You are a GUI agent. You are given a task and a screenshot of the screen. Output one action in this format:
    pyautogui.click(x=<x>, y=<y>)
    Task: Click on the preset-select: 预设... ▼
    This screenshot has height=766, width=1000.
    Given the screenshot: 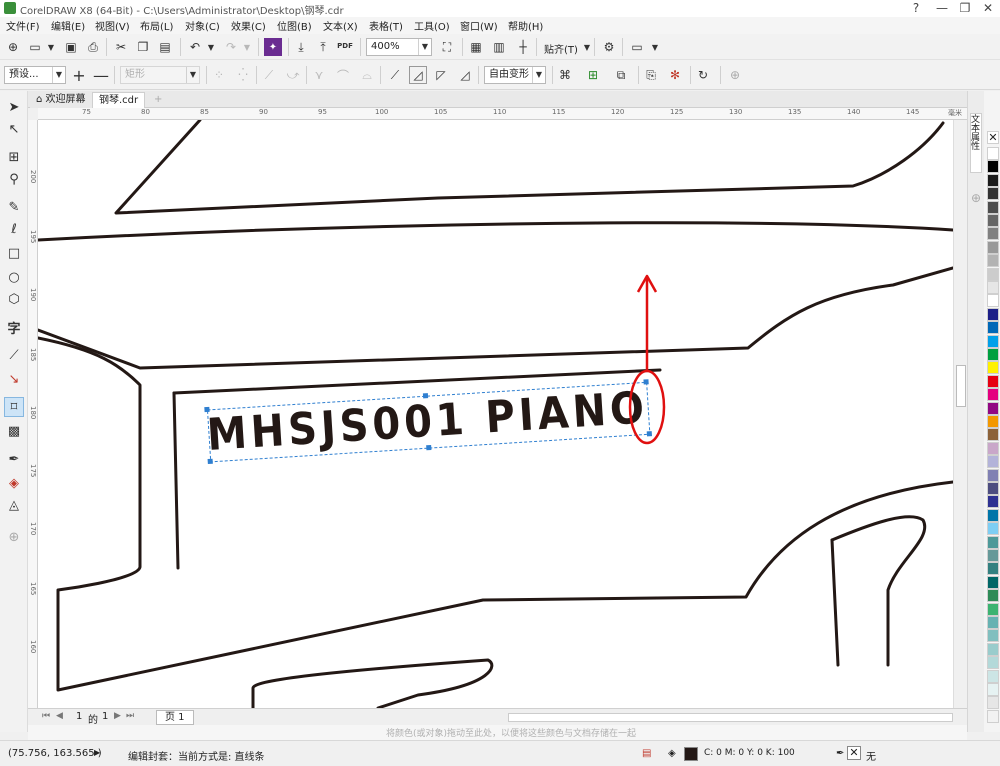 What is the action you would take?
    pyautogui.click(x=35, y=75)
    